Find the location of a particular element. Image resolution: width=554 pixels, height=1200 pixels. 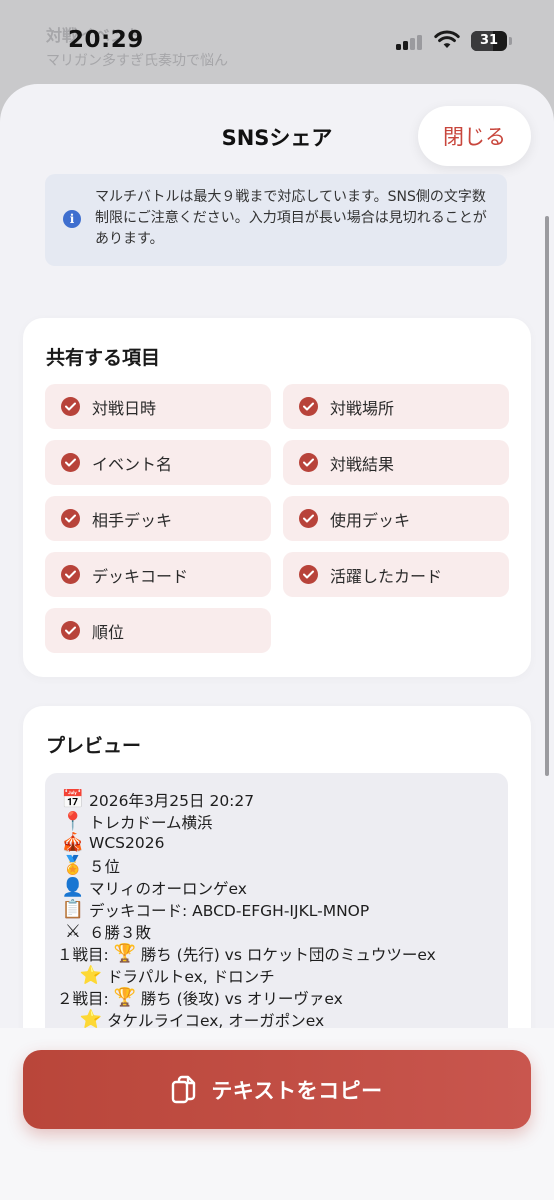

share-item-label: デッキコード is located at coordinates (140, 576).